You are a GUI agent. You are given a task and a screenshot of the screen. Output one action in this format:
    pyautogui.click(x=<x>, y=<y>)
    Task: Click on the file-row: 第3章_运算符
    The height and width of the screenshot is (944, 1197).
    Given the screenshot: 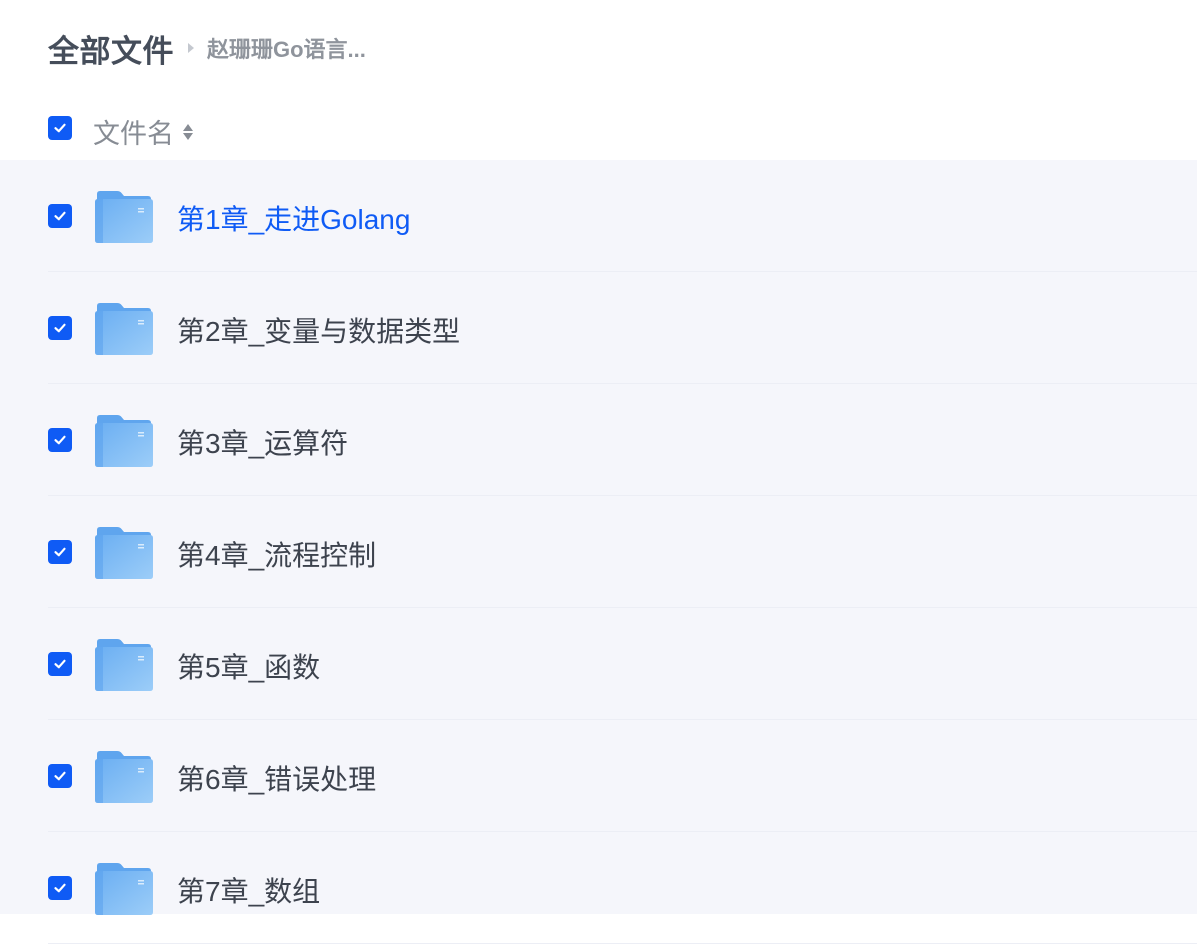 What is the action you would take?
    pyautogui.click(x=598, y=440)
    